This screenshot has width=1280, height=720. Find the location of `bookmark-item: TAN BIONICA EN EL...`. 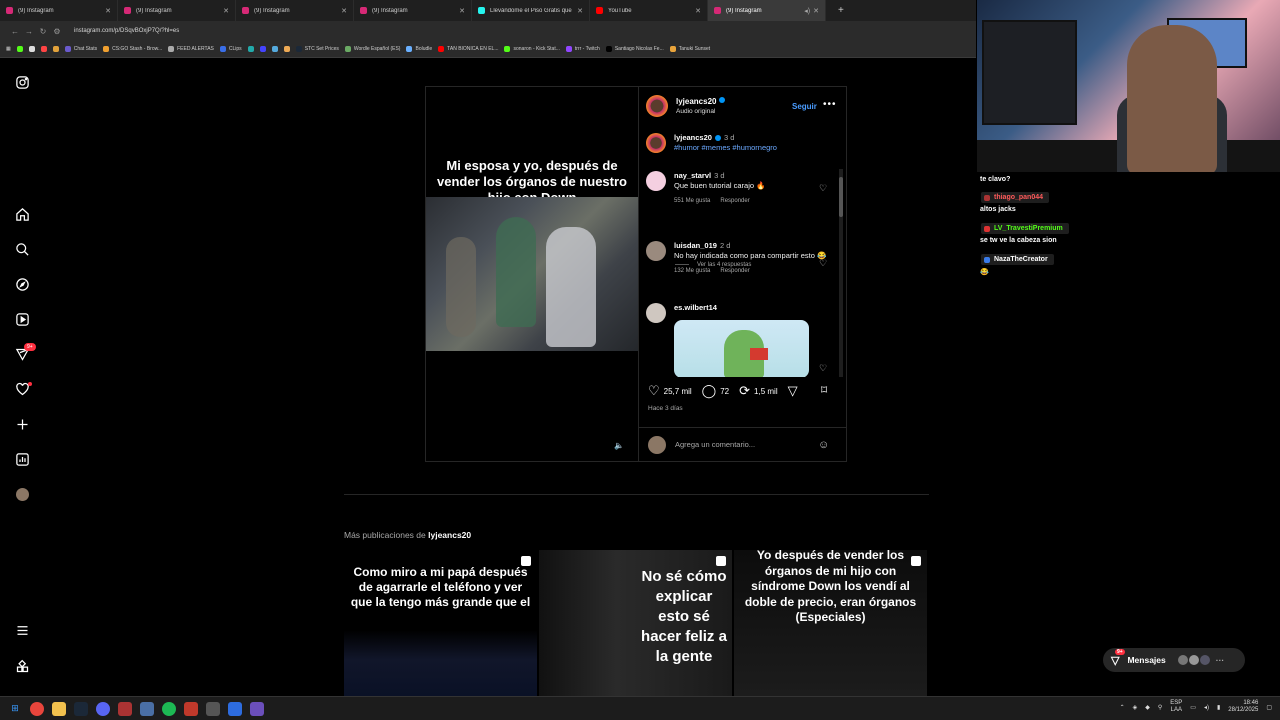

bookmark-item: TAN BIONICA EN EL... is located at coordinates (468, 49).